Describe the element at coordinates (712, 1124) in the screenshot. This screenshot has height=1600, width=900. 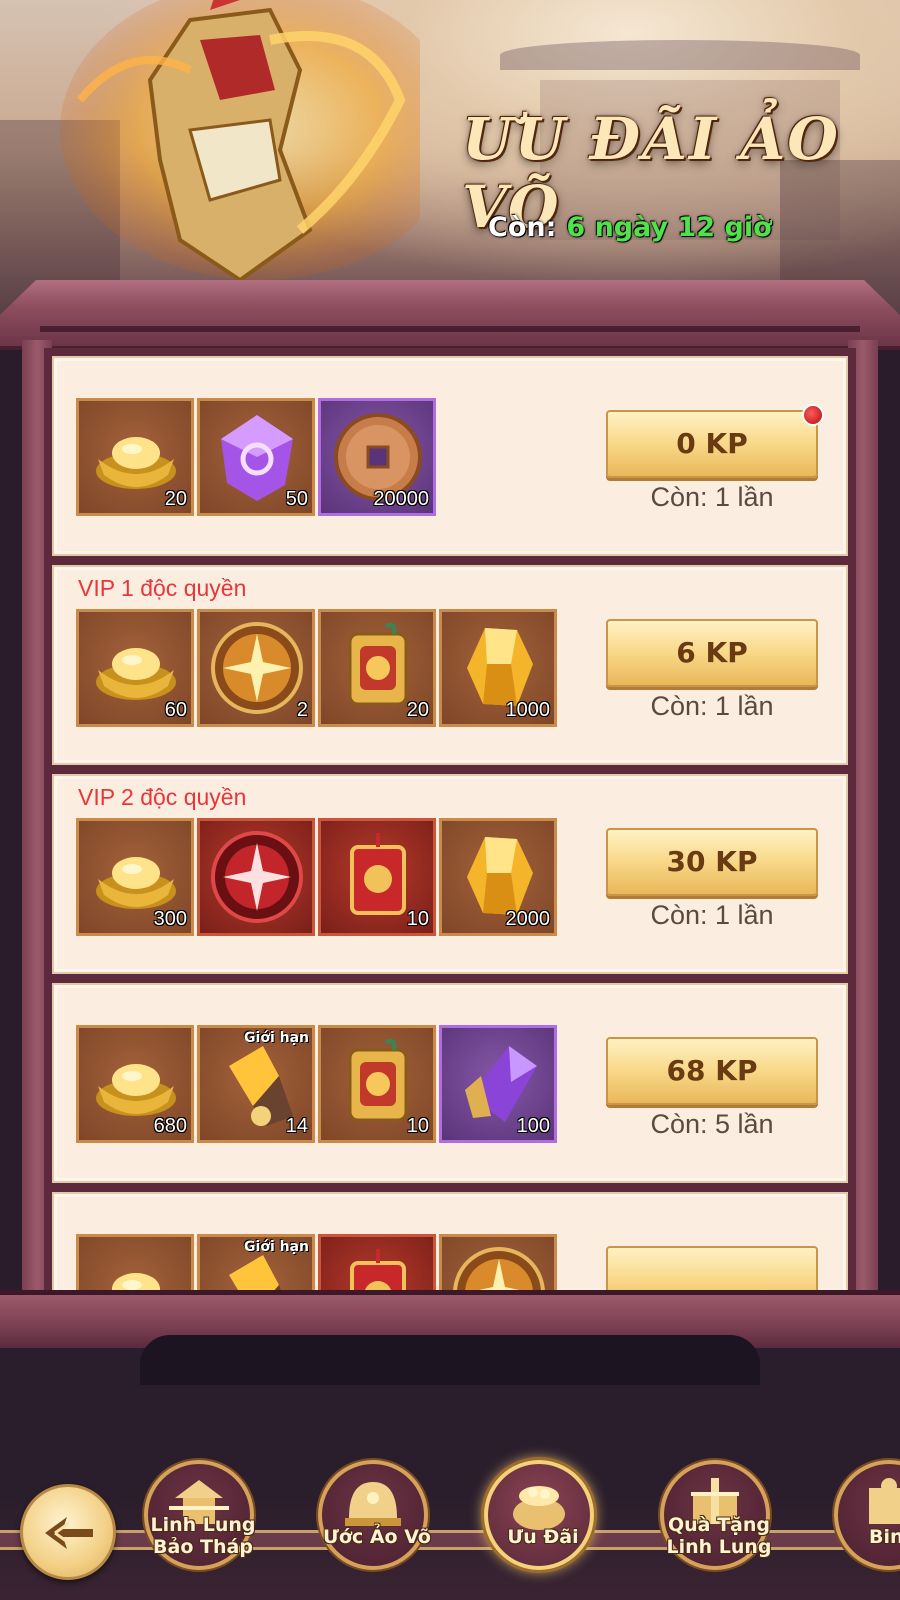
I see `remaining-count: Còn: 5 lần` at that location.